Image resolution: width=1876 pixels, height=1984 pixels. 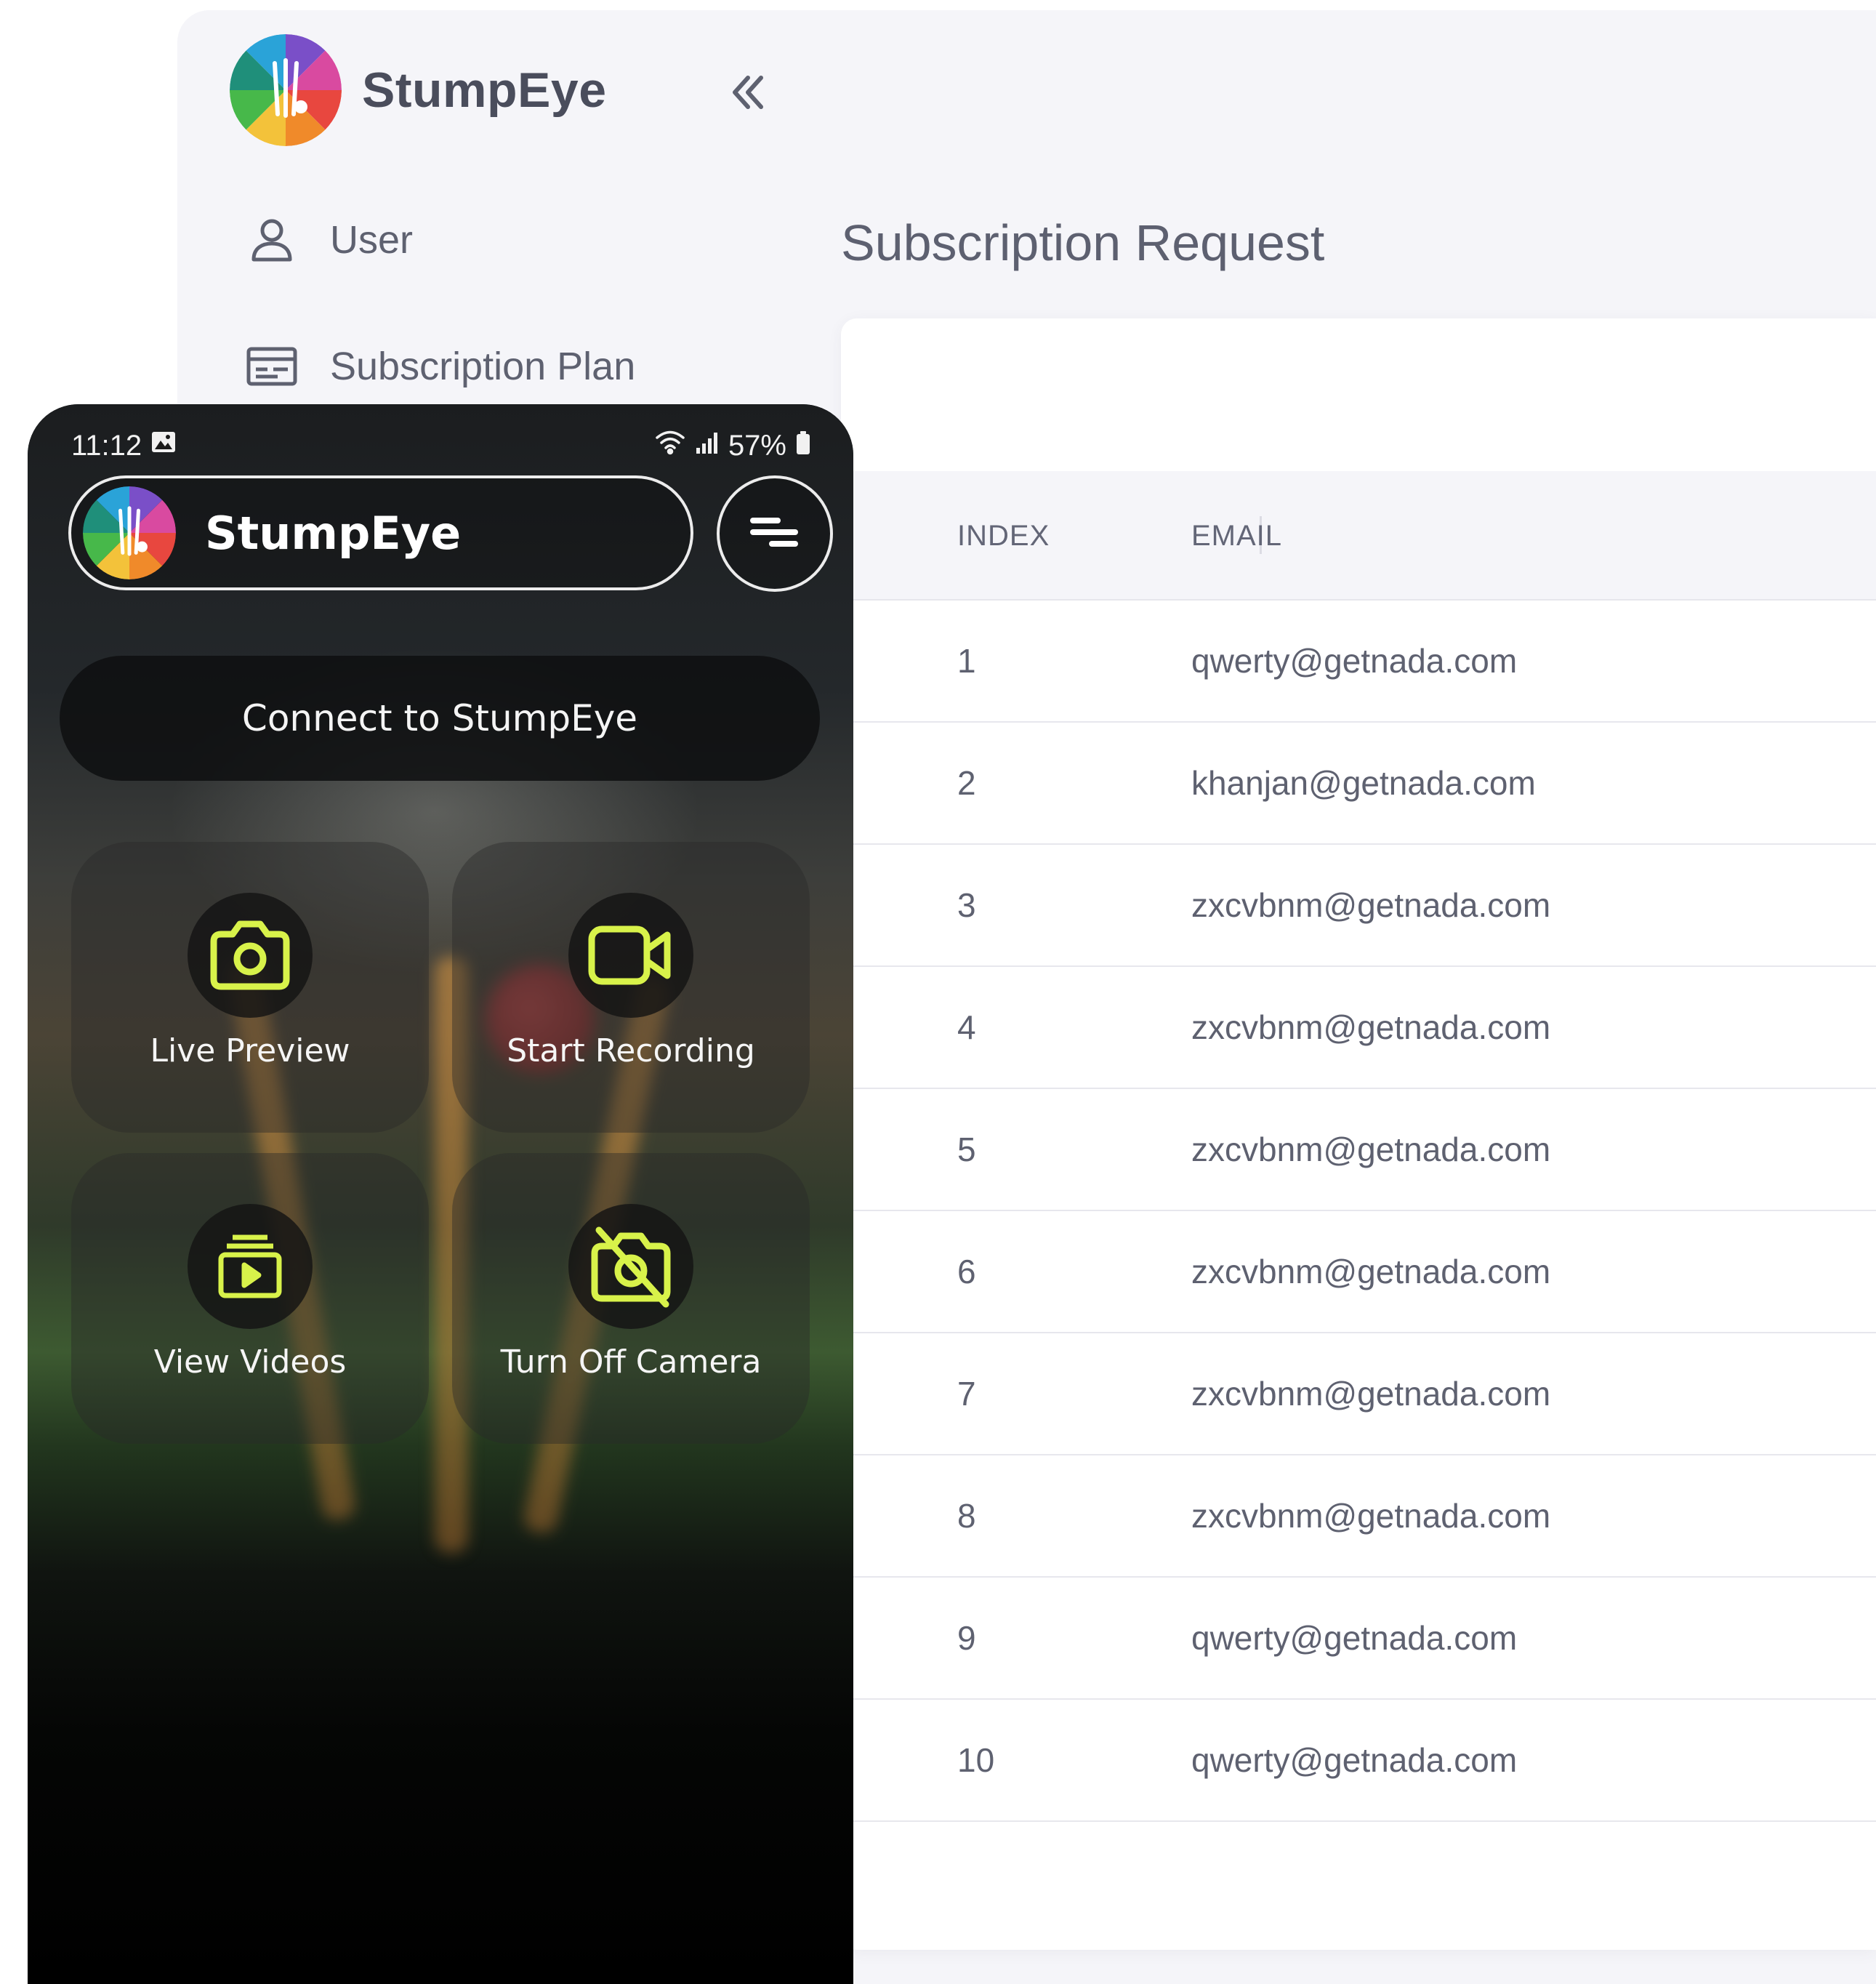 What do you see at coordinates (484, 90) in the screenshot?
I see `brand-name: StumpEye` at bounding box center [484, 90].